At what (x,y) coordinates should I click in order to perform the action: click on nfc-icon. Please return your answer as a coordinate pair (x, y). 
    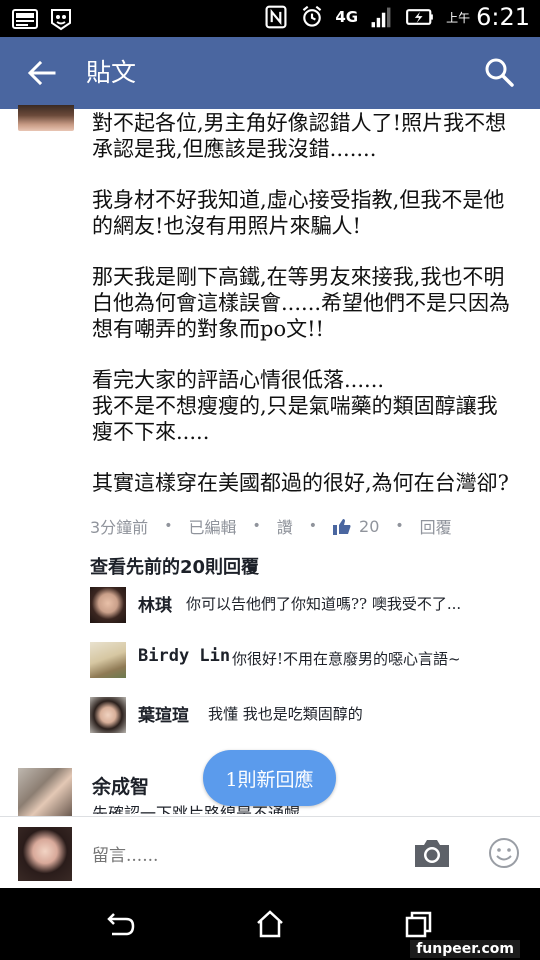
    Looking at the image, I should click on (276, 17).